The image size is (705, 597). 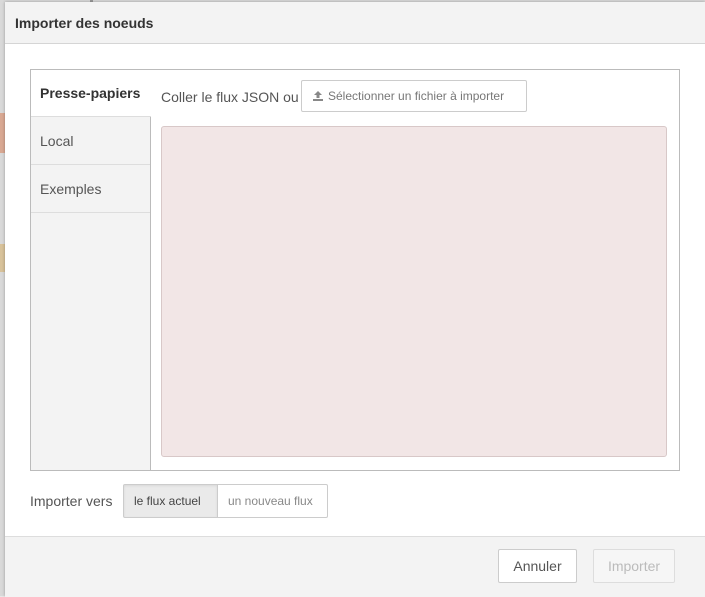 What do you see at coordinates (170, 501) in the screenshot?
I see `current-flow-option: le flux actuel` at bounding box center [170, 501].